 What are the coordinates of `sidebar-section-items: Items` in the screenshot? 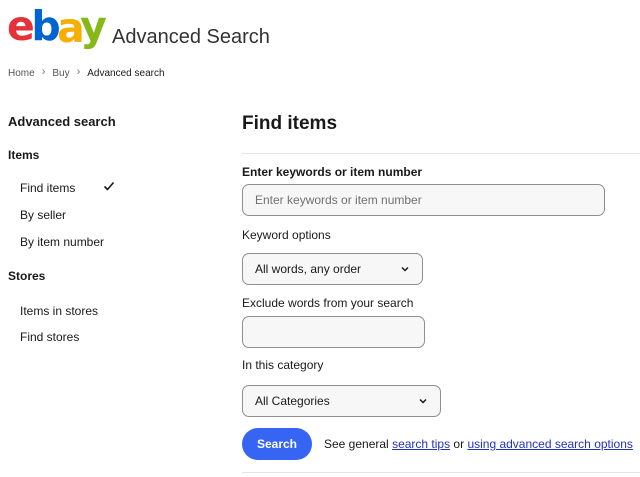 It's located at (24, 155).